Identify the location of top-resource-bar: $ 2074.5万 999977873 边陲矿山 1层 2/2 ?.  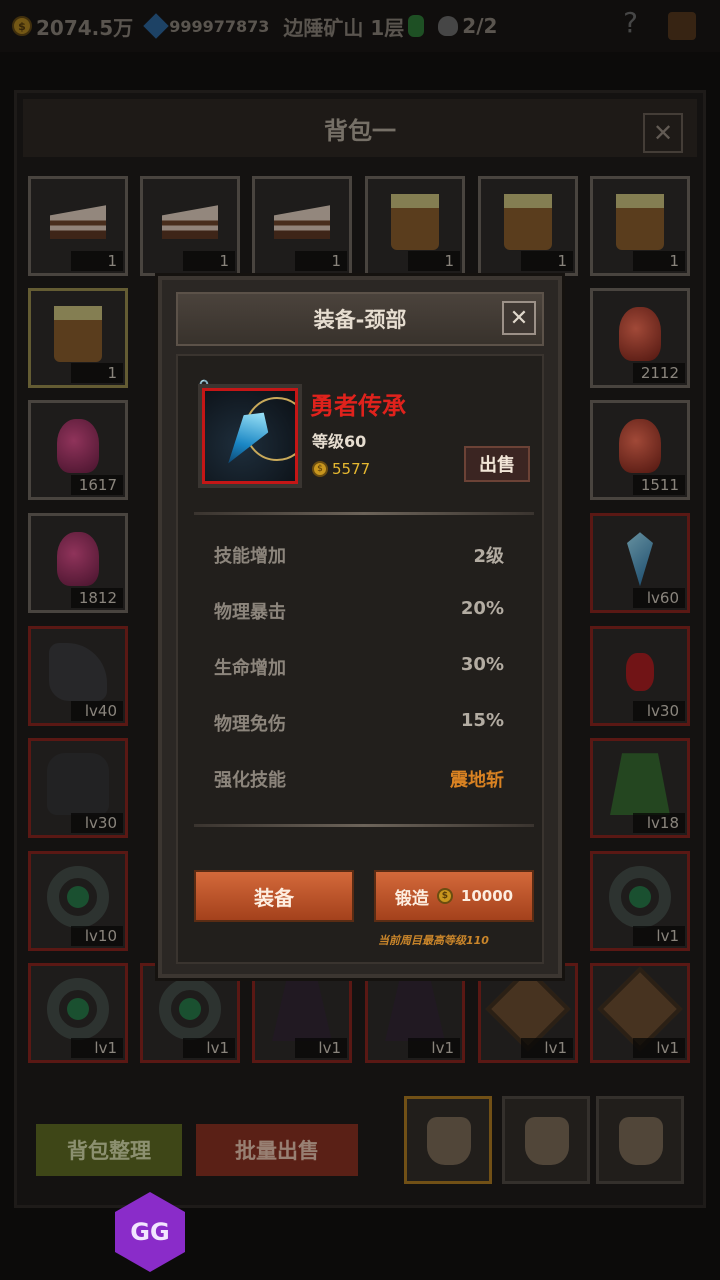
(360, 26).